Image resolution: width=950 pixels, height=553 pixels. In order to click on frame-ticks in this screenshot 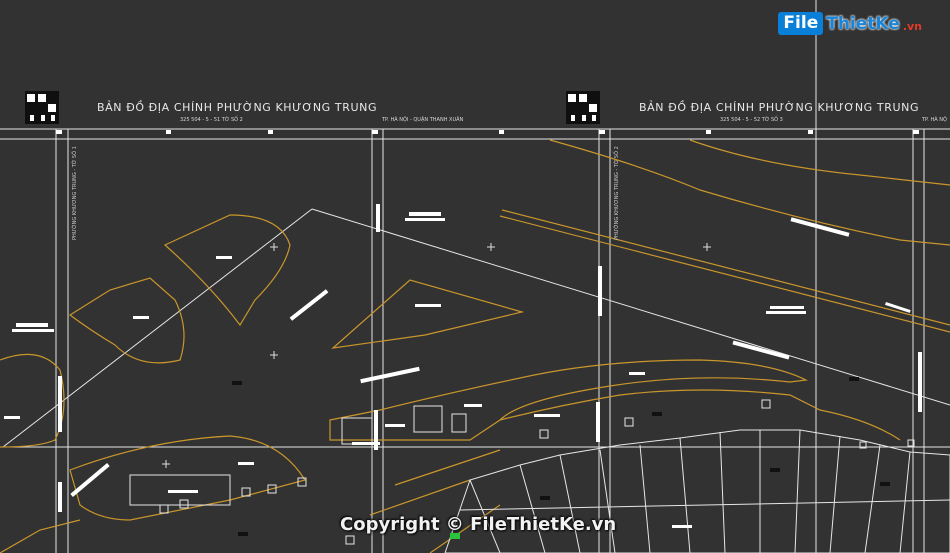, I will do `click(487, 132)`.